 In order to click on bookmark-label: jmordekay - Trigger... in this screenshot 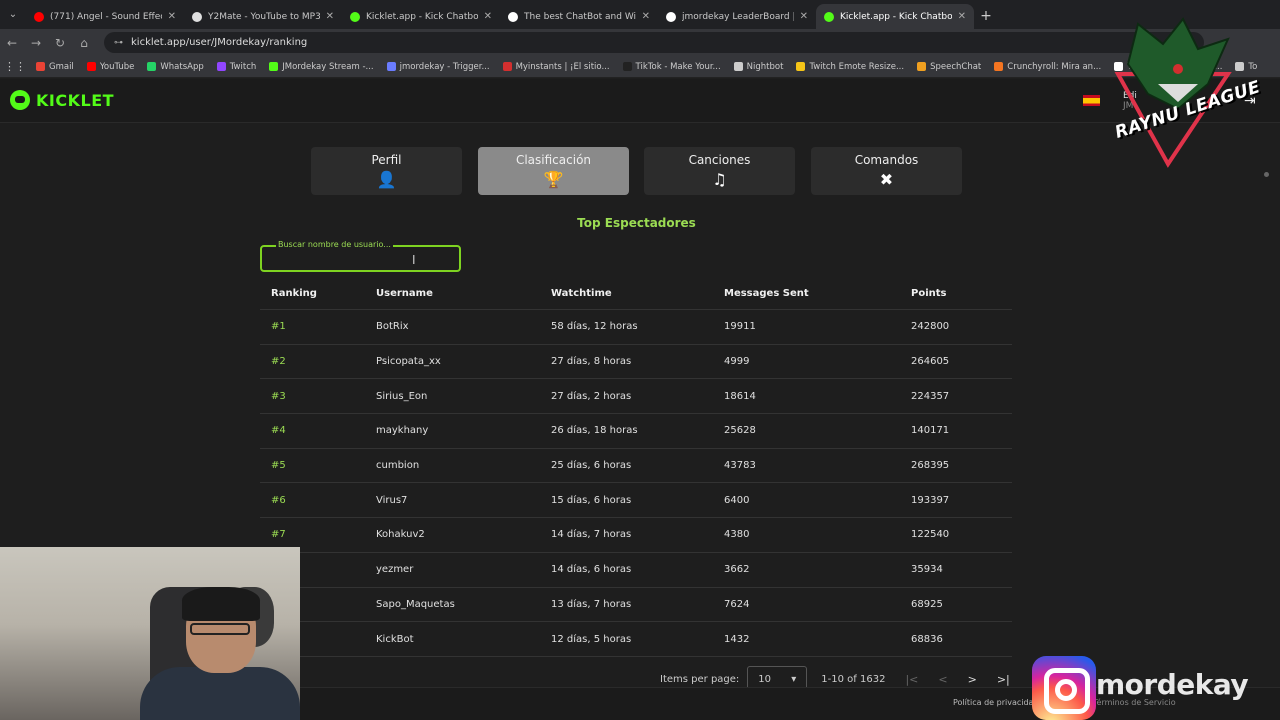, I will do `click(444, 66)`.